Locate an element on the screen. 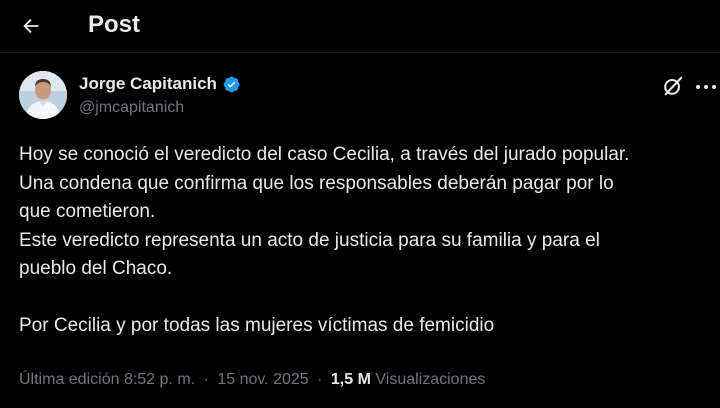  top-header: Post is located at coordinates (360, 26).